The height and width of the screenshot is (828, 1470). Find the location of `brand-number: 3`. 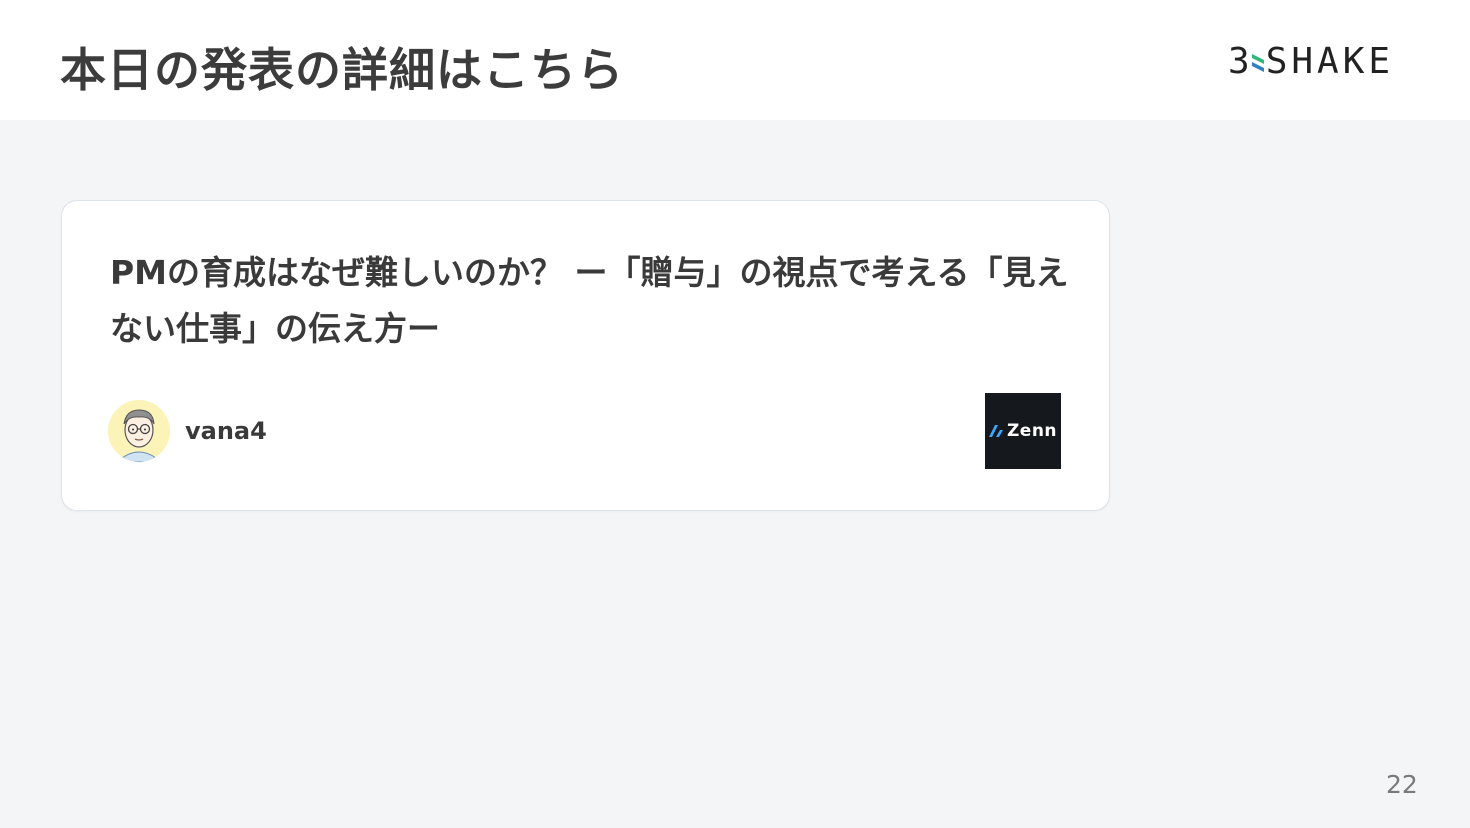

brand-number: 3 is located at coordinates (1239, 61).